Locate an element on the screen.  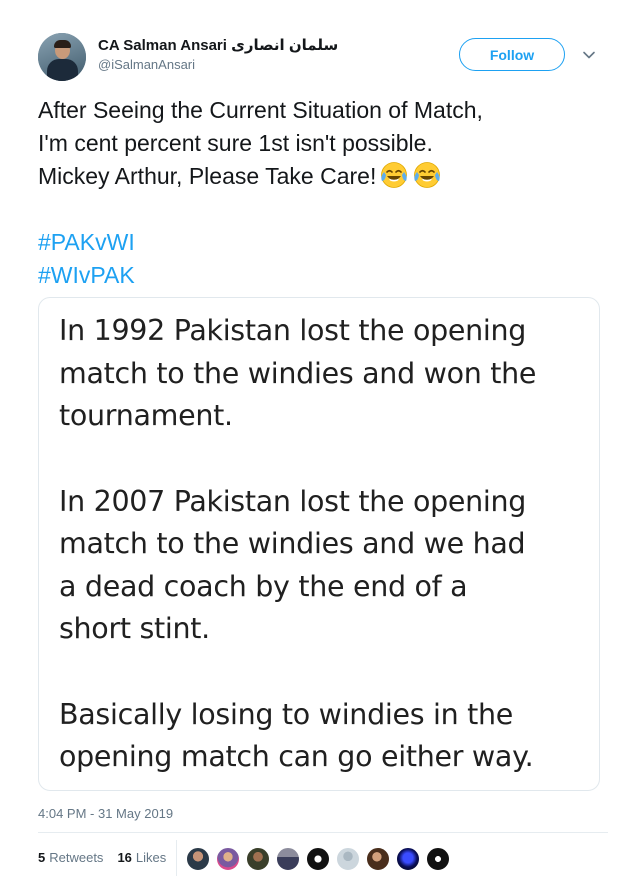
tweet-timestamp: 4:04 PM - 31 May 2019 is located at coordinates (105, 813).